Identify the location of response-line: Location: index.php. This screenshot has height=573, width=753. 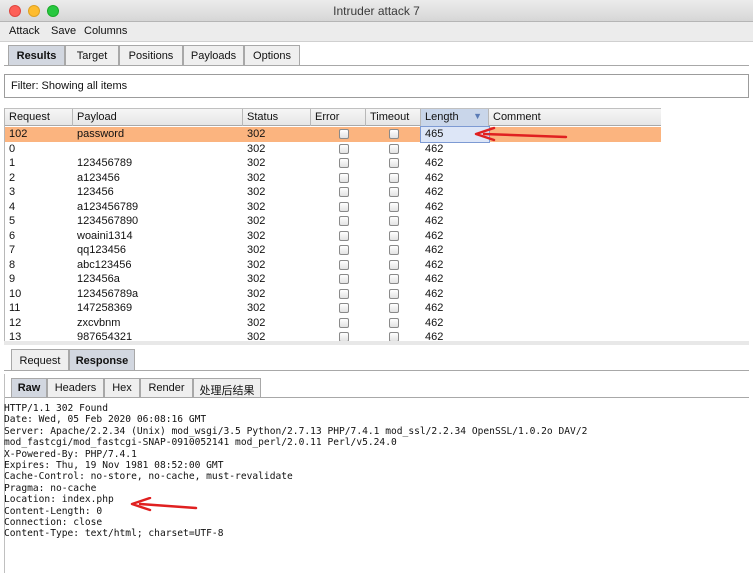
(59, 500).